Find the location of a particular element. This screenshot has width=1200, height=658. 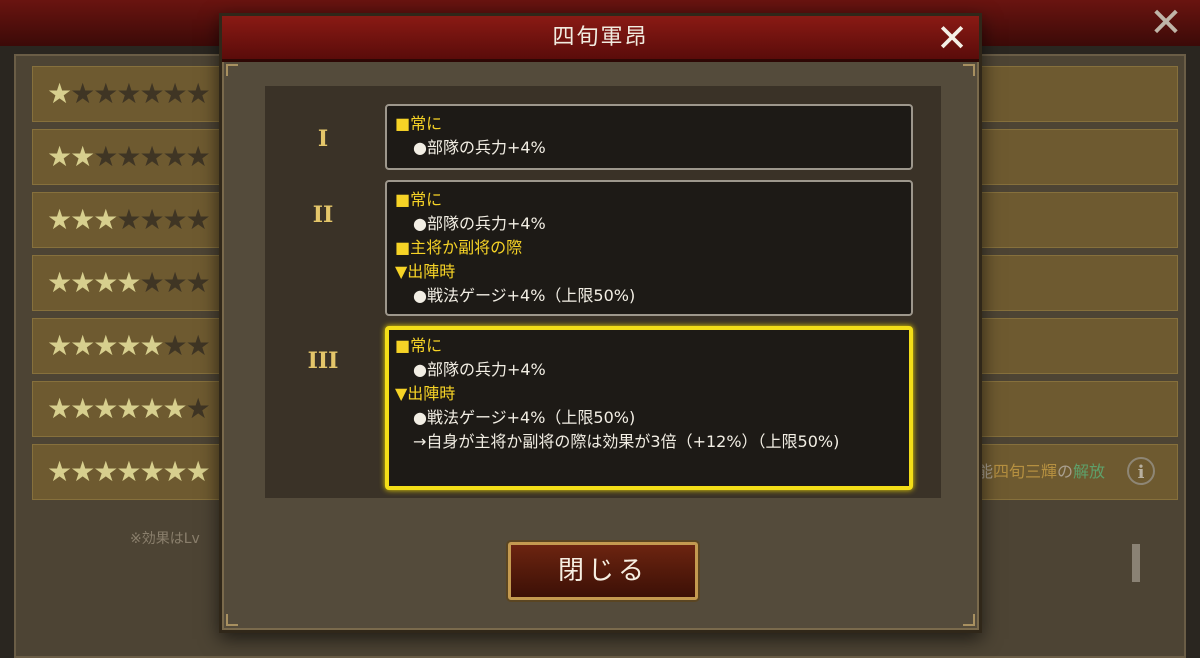

tier-numeral: III is located at coordinates (323, 361).